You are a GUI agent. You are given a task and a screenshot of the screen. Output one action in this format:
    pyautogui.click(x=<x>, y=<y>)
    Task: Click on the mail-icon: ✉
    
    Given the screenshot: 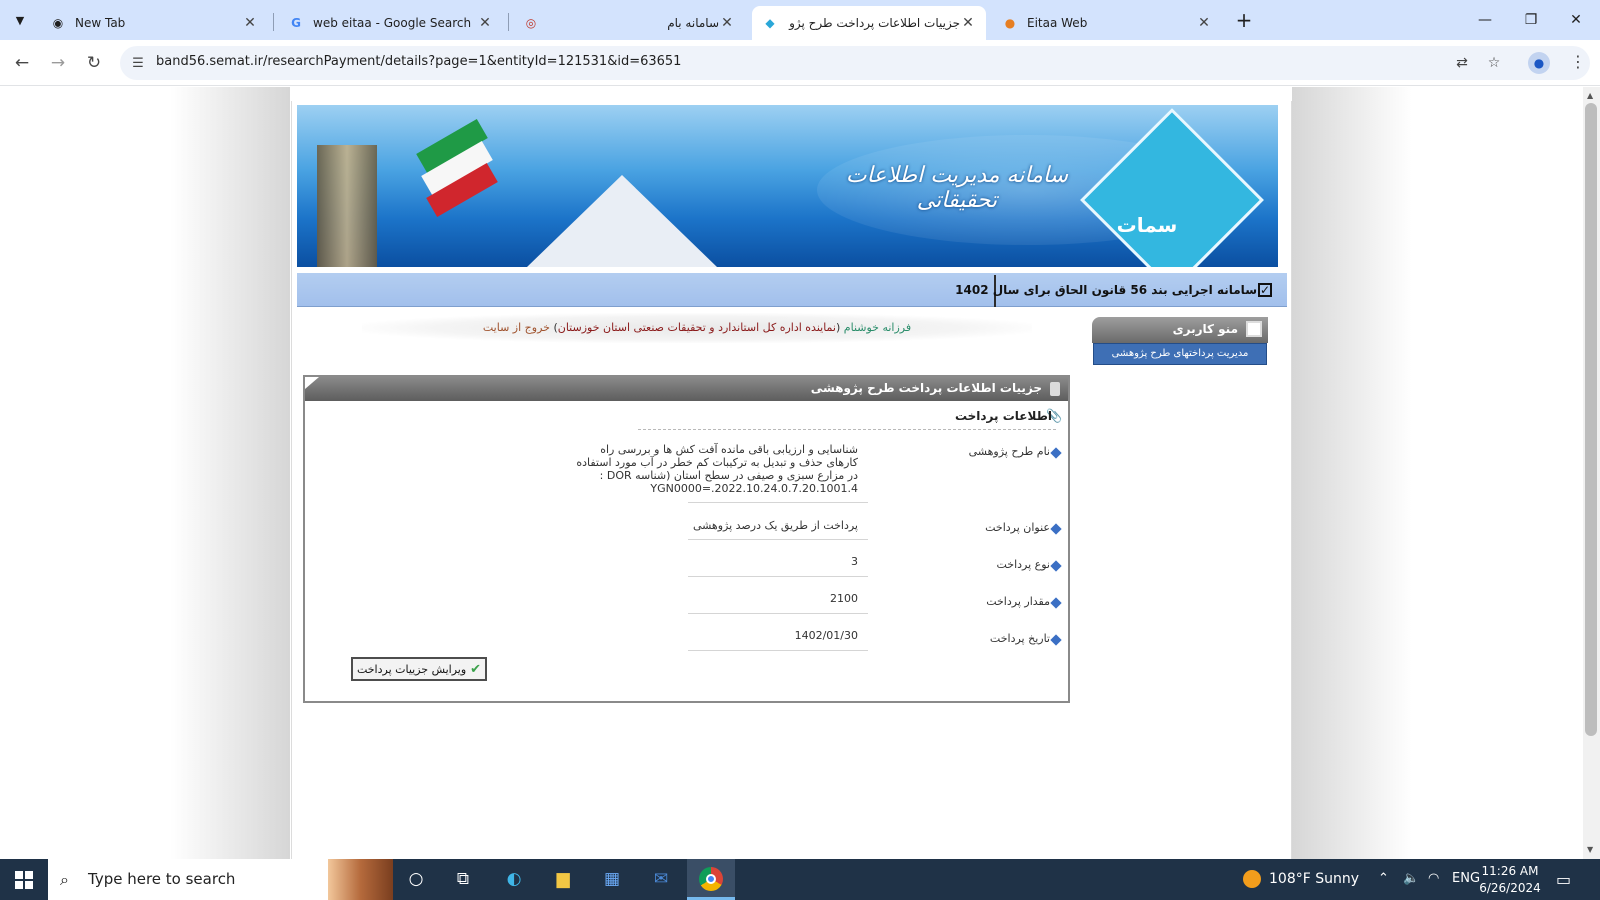 What is the action you would take?
    pyautogui.click(x=661, y=879)
    